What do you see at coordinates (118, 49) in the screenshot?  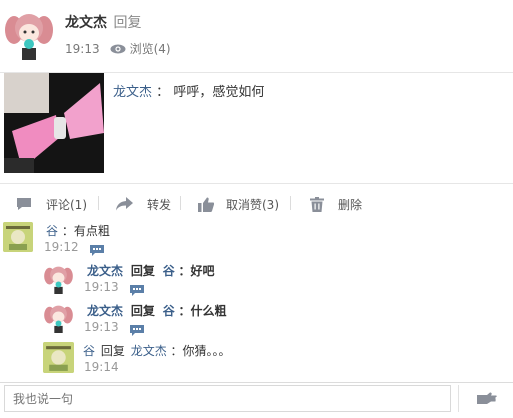 I see `eye-icon` at bounding box center [118, 49].